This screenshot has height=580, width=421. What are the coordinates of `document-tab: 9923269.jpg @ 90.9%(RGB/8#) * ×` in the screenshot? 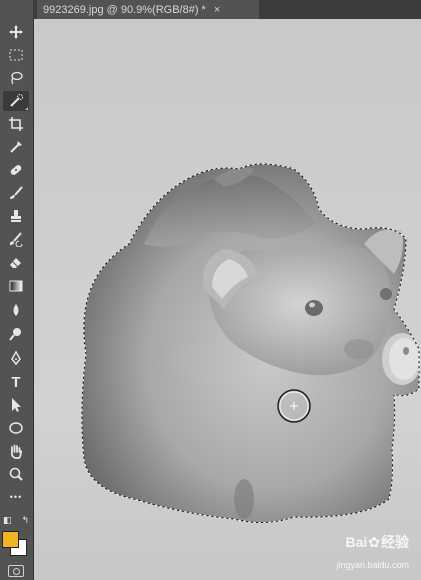 It's located at (148, 9).